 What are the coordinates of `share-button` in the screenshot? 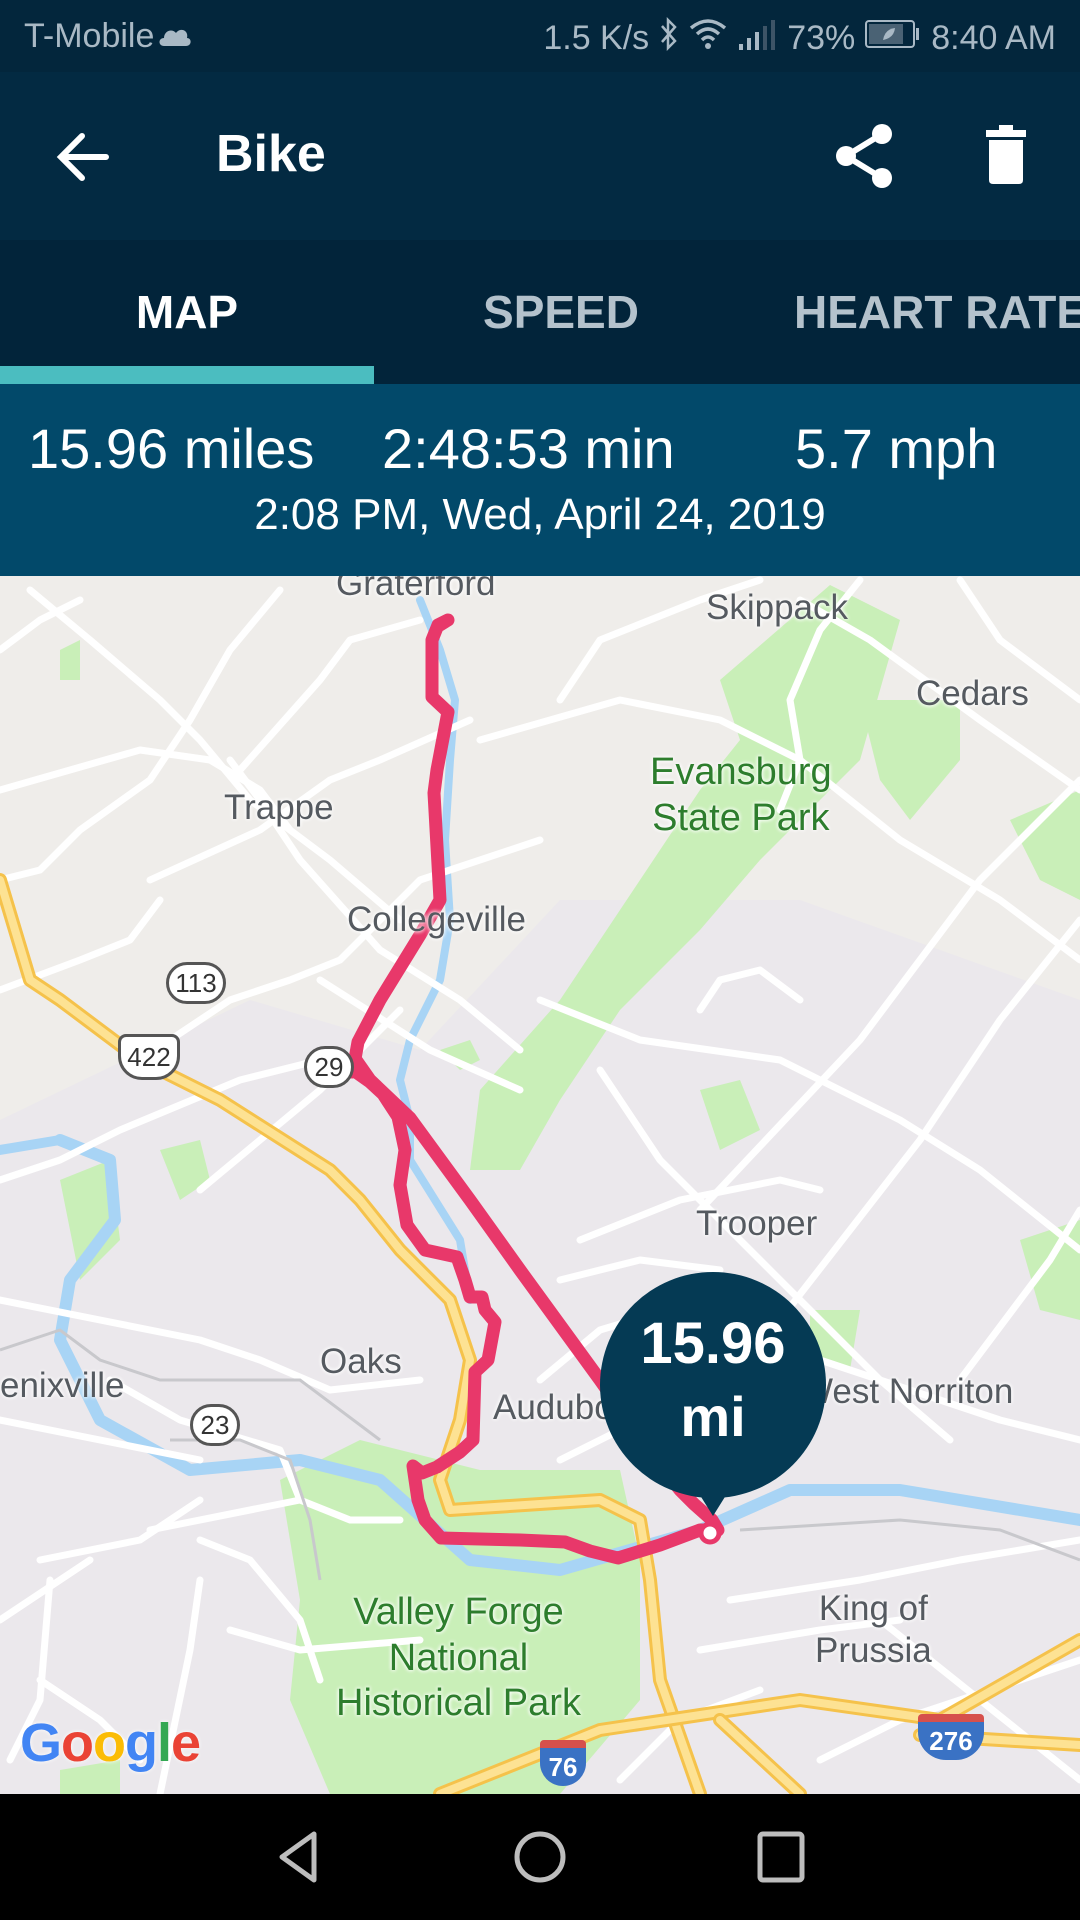 It's located at (864, 156).